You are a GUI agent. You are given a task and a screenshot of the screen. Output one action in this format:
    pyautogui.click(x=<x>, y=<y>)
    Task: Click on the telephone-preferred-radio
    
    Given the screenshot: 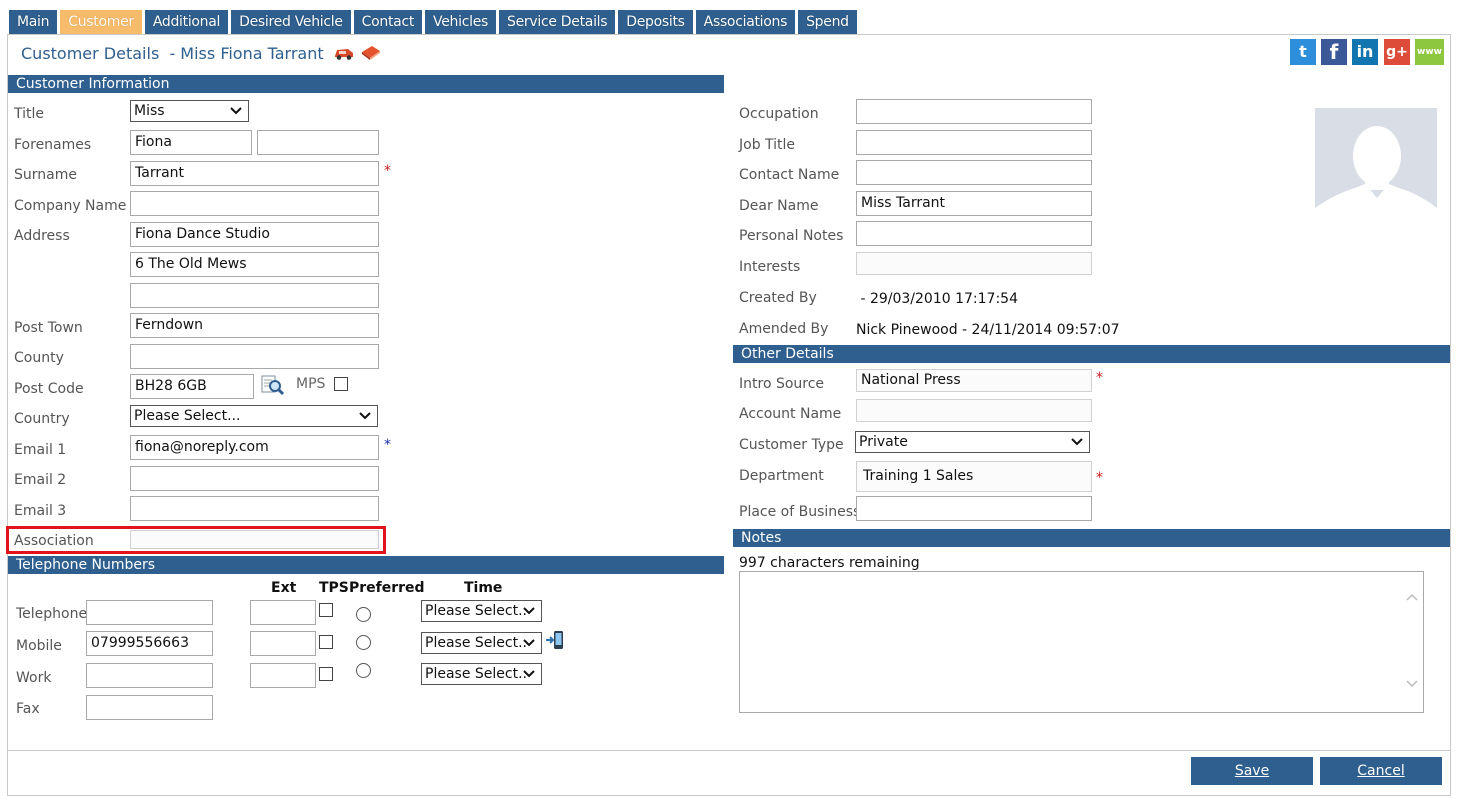 What is the action you would take?
    pyautogui.click(x=363, y=614)
    